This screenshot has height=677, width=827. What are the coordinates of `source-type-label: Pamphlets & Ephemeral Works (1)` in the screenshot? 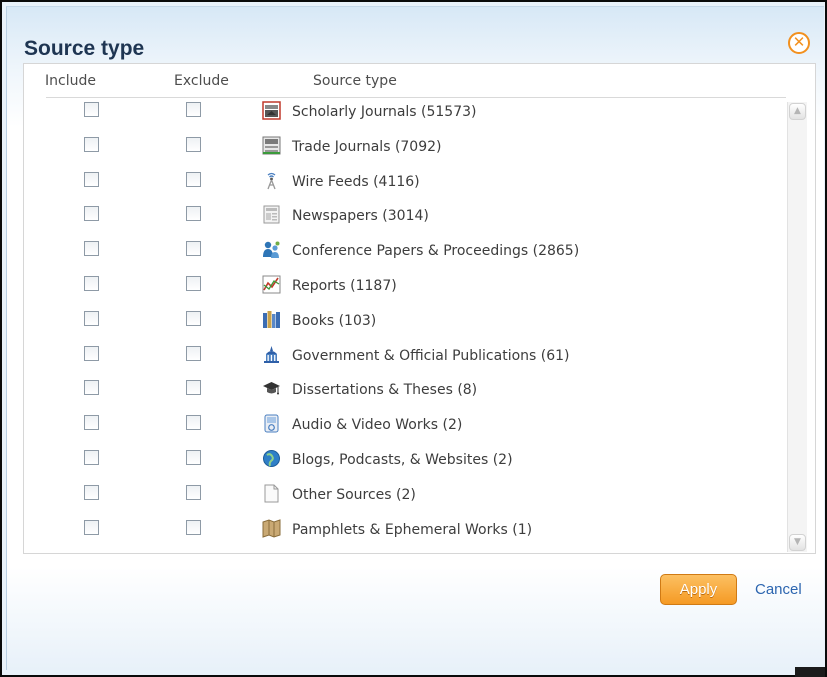 It's located at (412, 530).